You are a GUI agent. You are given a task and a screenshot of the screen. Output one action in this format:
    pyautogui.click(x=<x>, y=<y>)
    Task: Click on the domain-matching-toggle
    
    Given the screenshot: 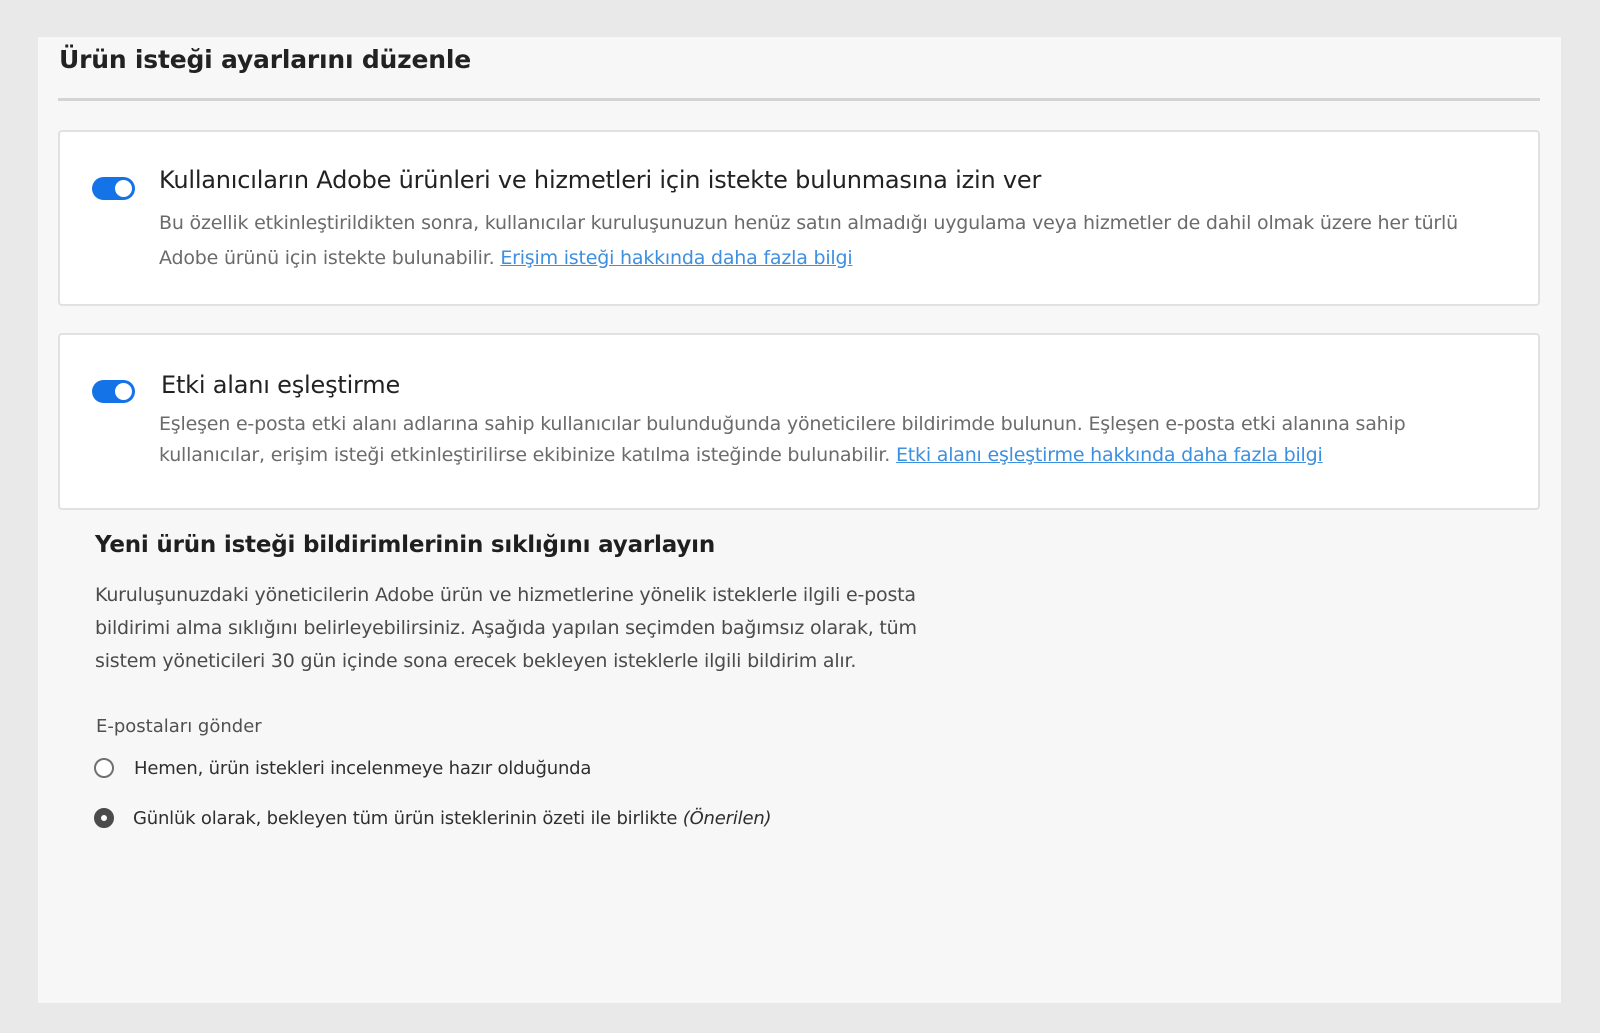 What is the action you would take?
    pyautogui.click(x=113, y=391)
    